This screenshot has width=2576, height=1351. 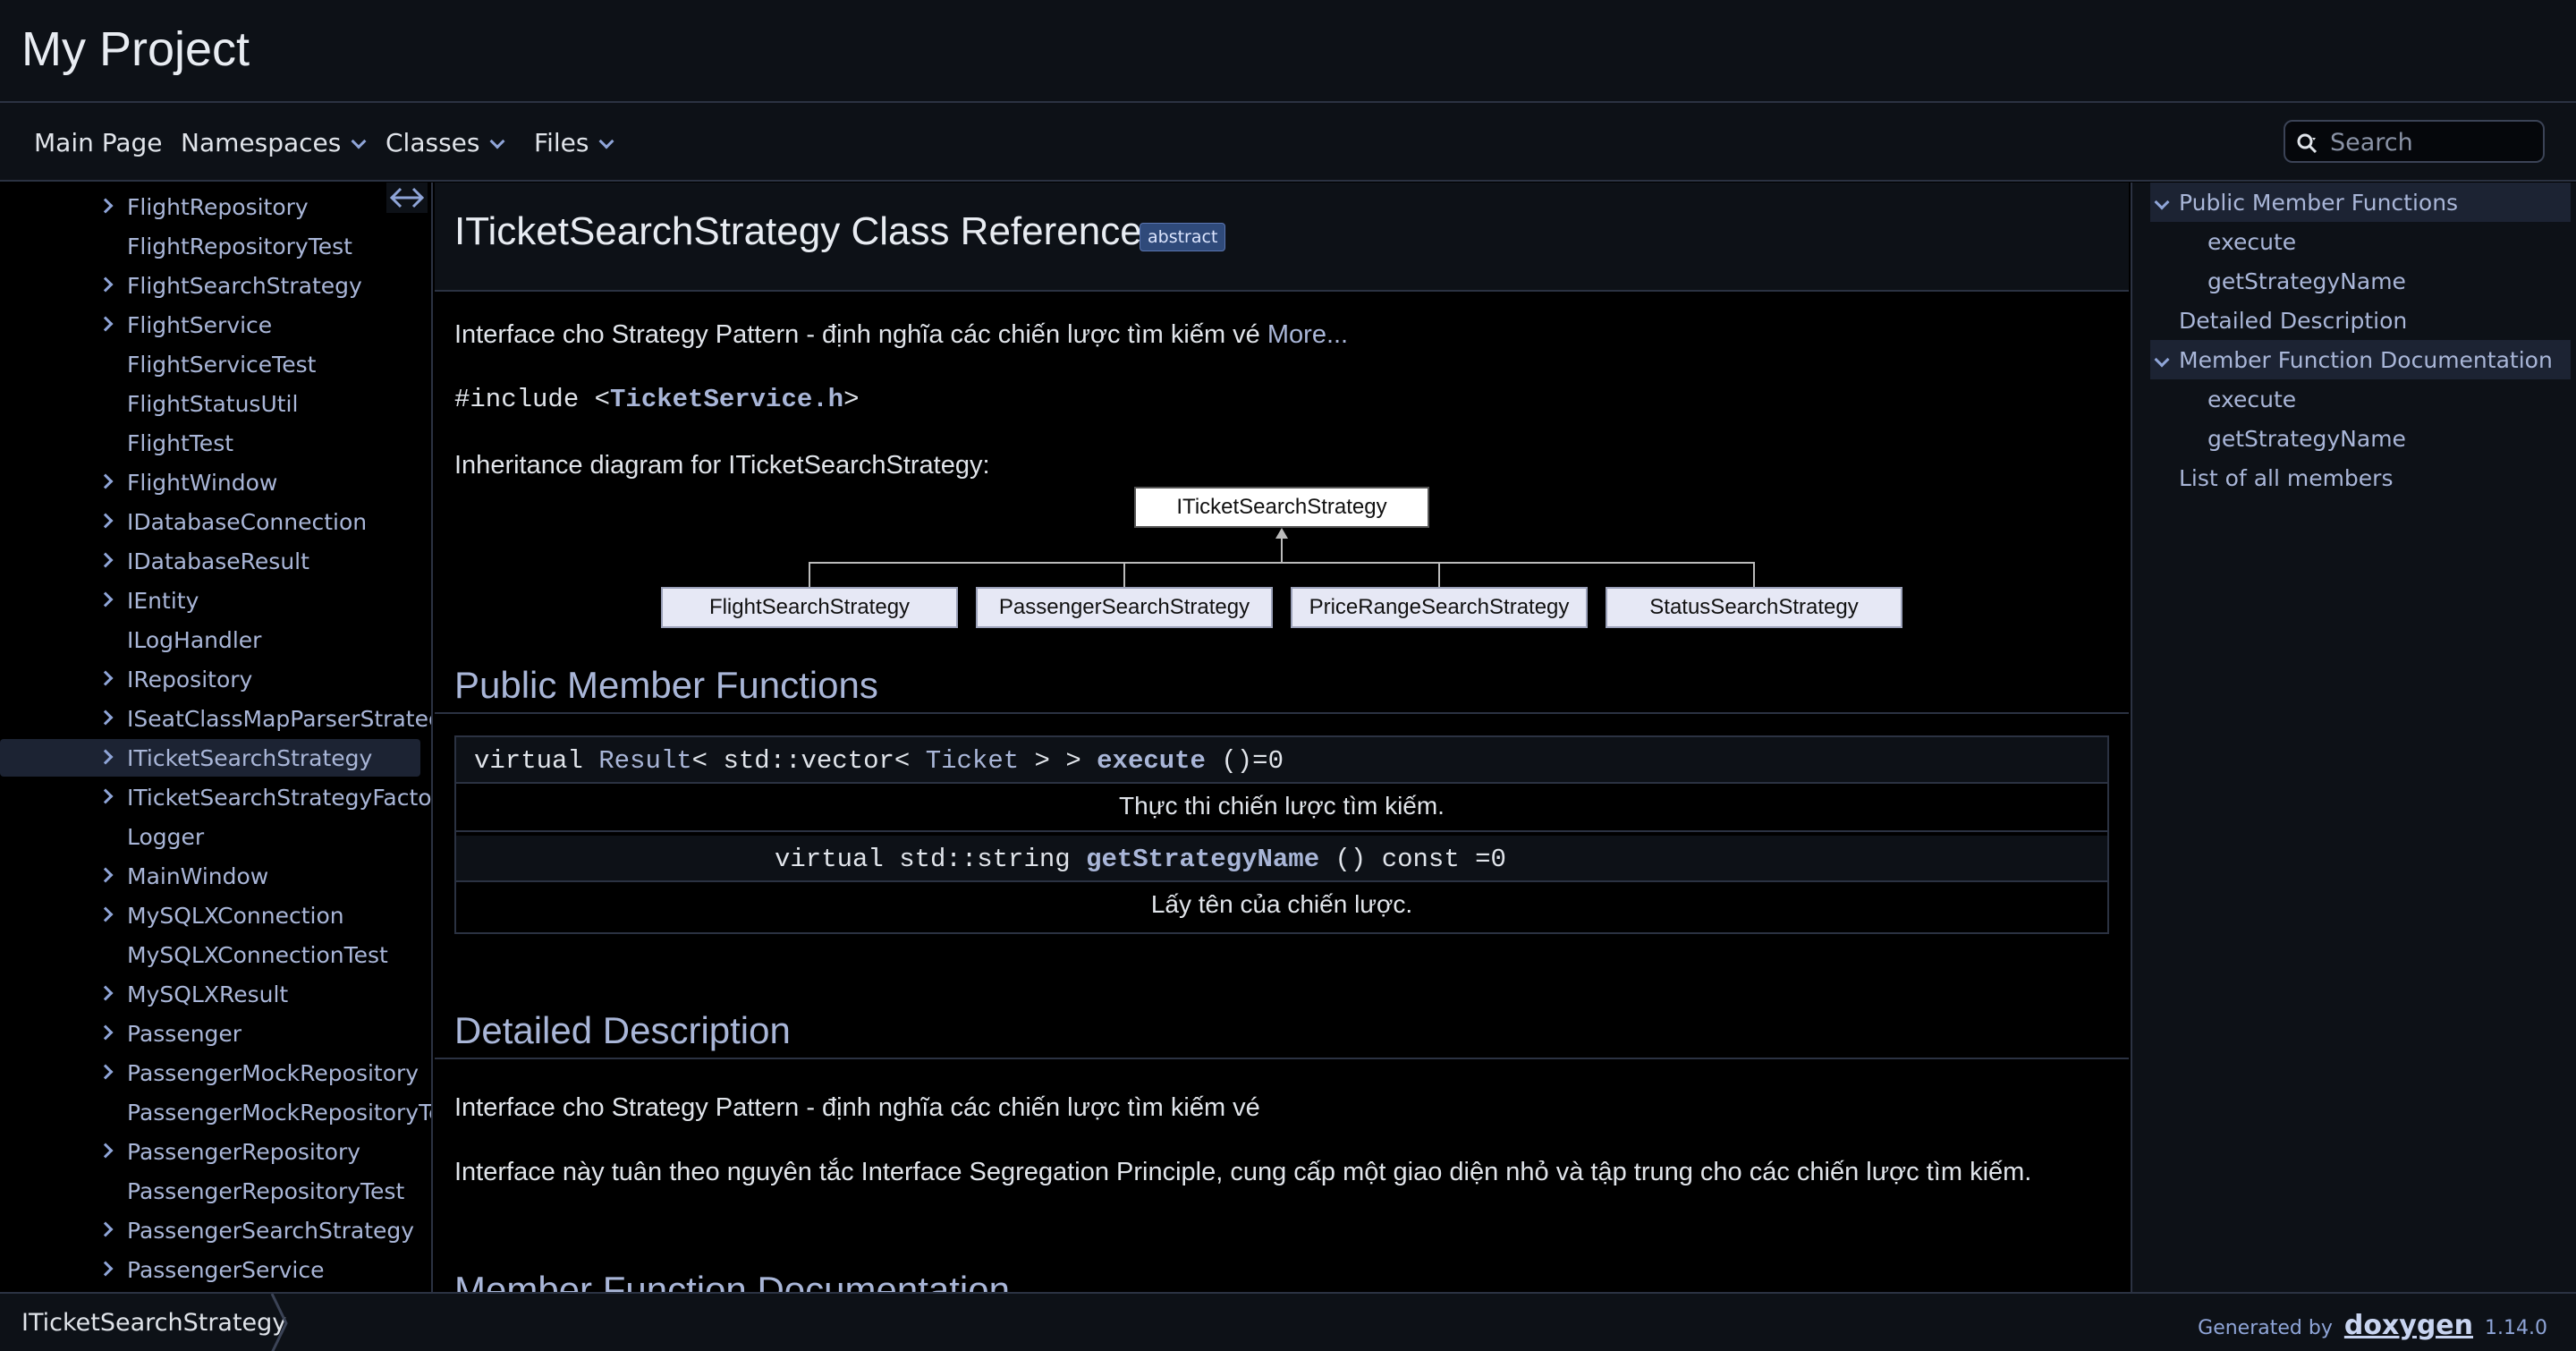 I want to click on toc-member-function-documentation: Member Function Documentation, so click(x=2366, y=360).